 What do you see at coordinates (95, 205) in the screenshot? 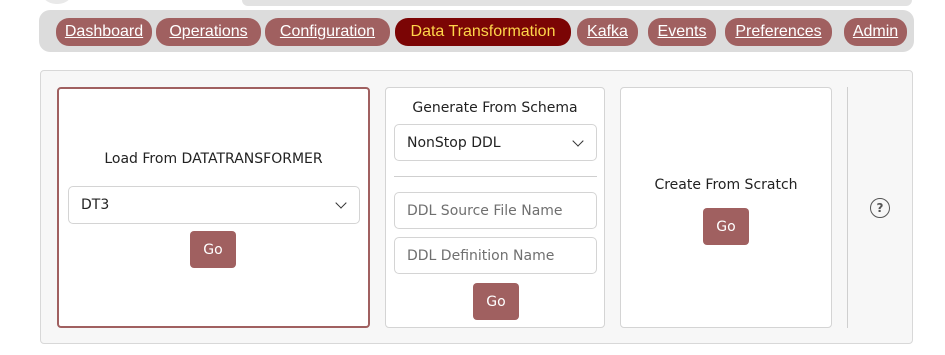
I see `datatransformer-select-value: DT3` at bounding box center [95, 205].